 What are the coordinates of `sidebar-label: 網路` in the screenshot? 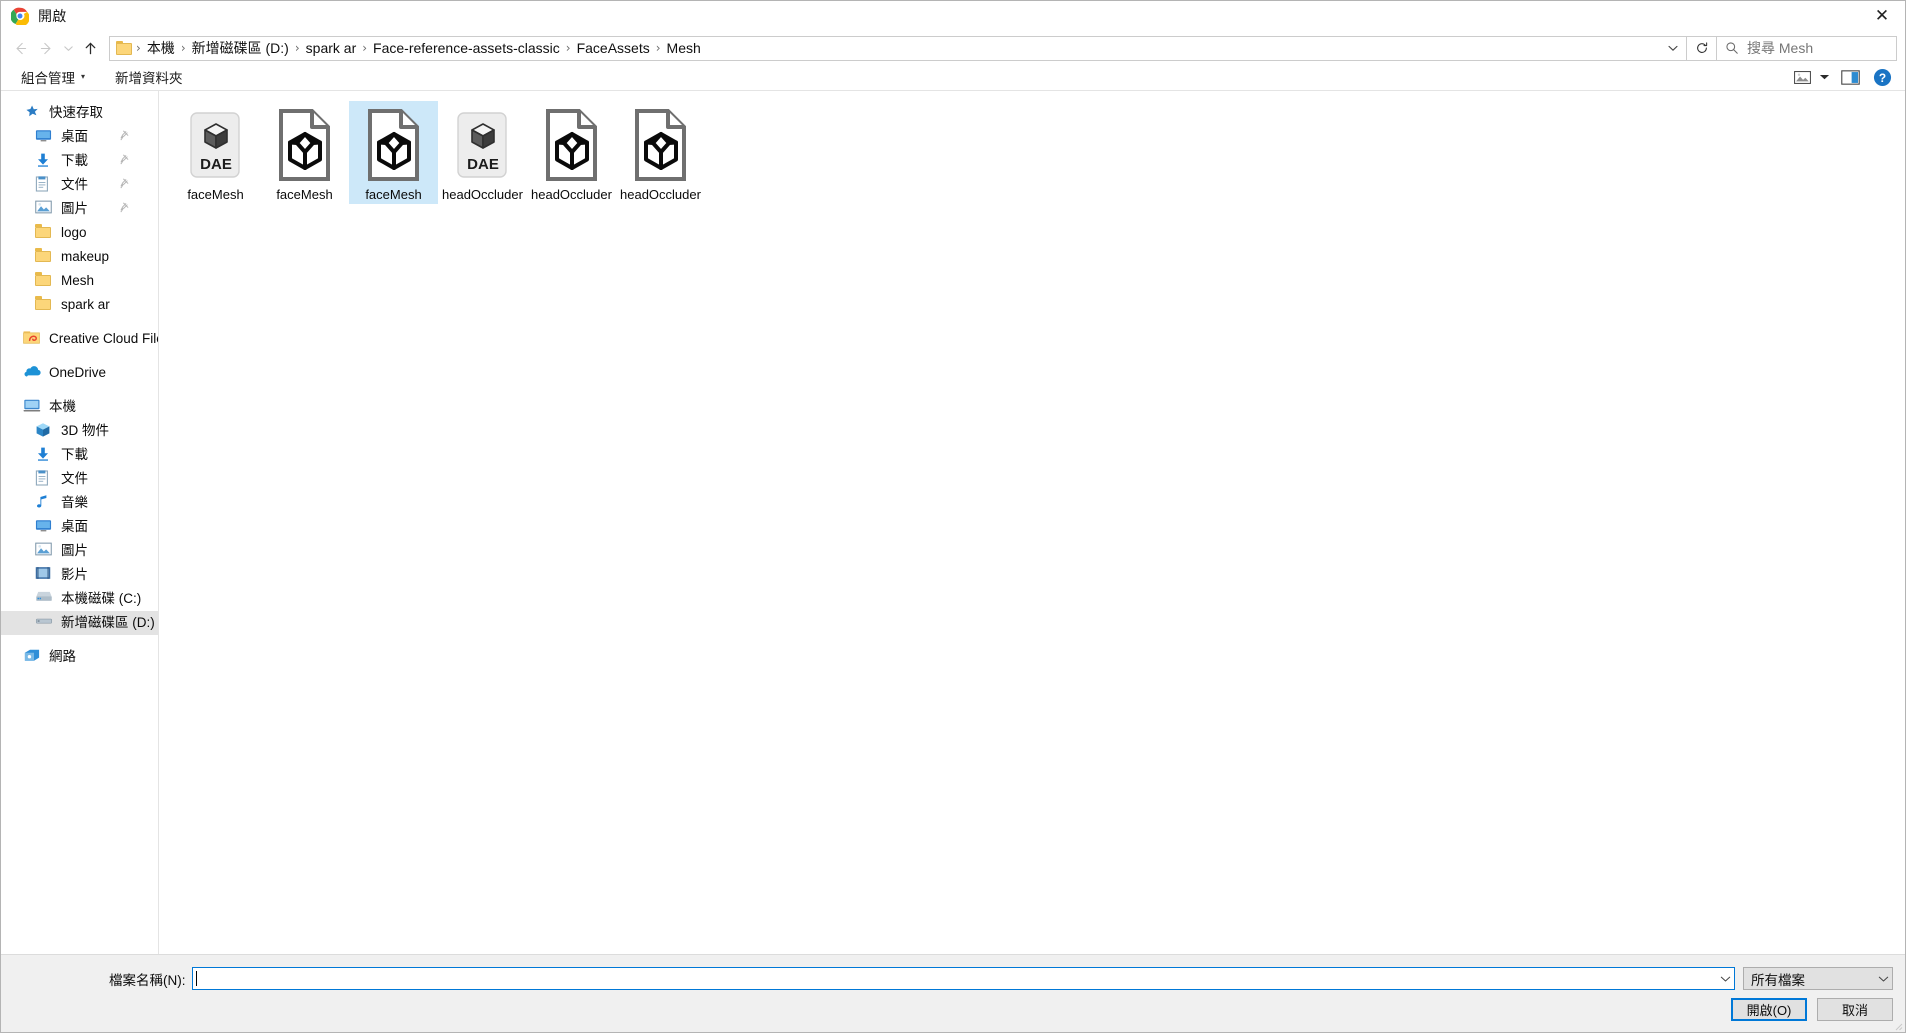 It's located at (62, 656).